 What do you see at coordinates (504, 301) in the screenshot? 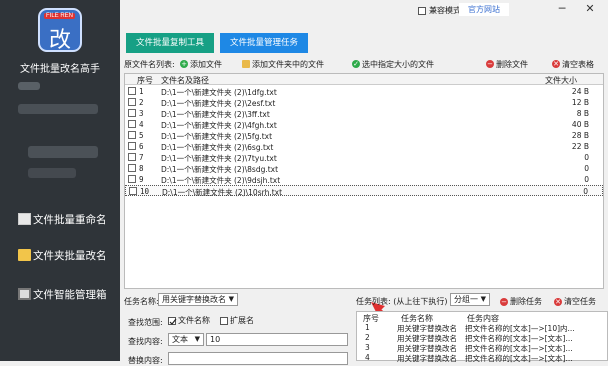
I see `minus-icon: −` at bounding box center [504, 301].